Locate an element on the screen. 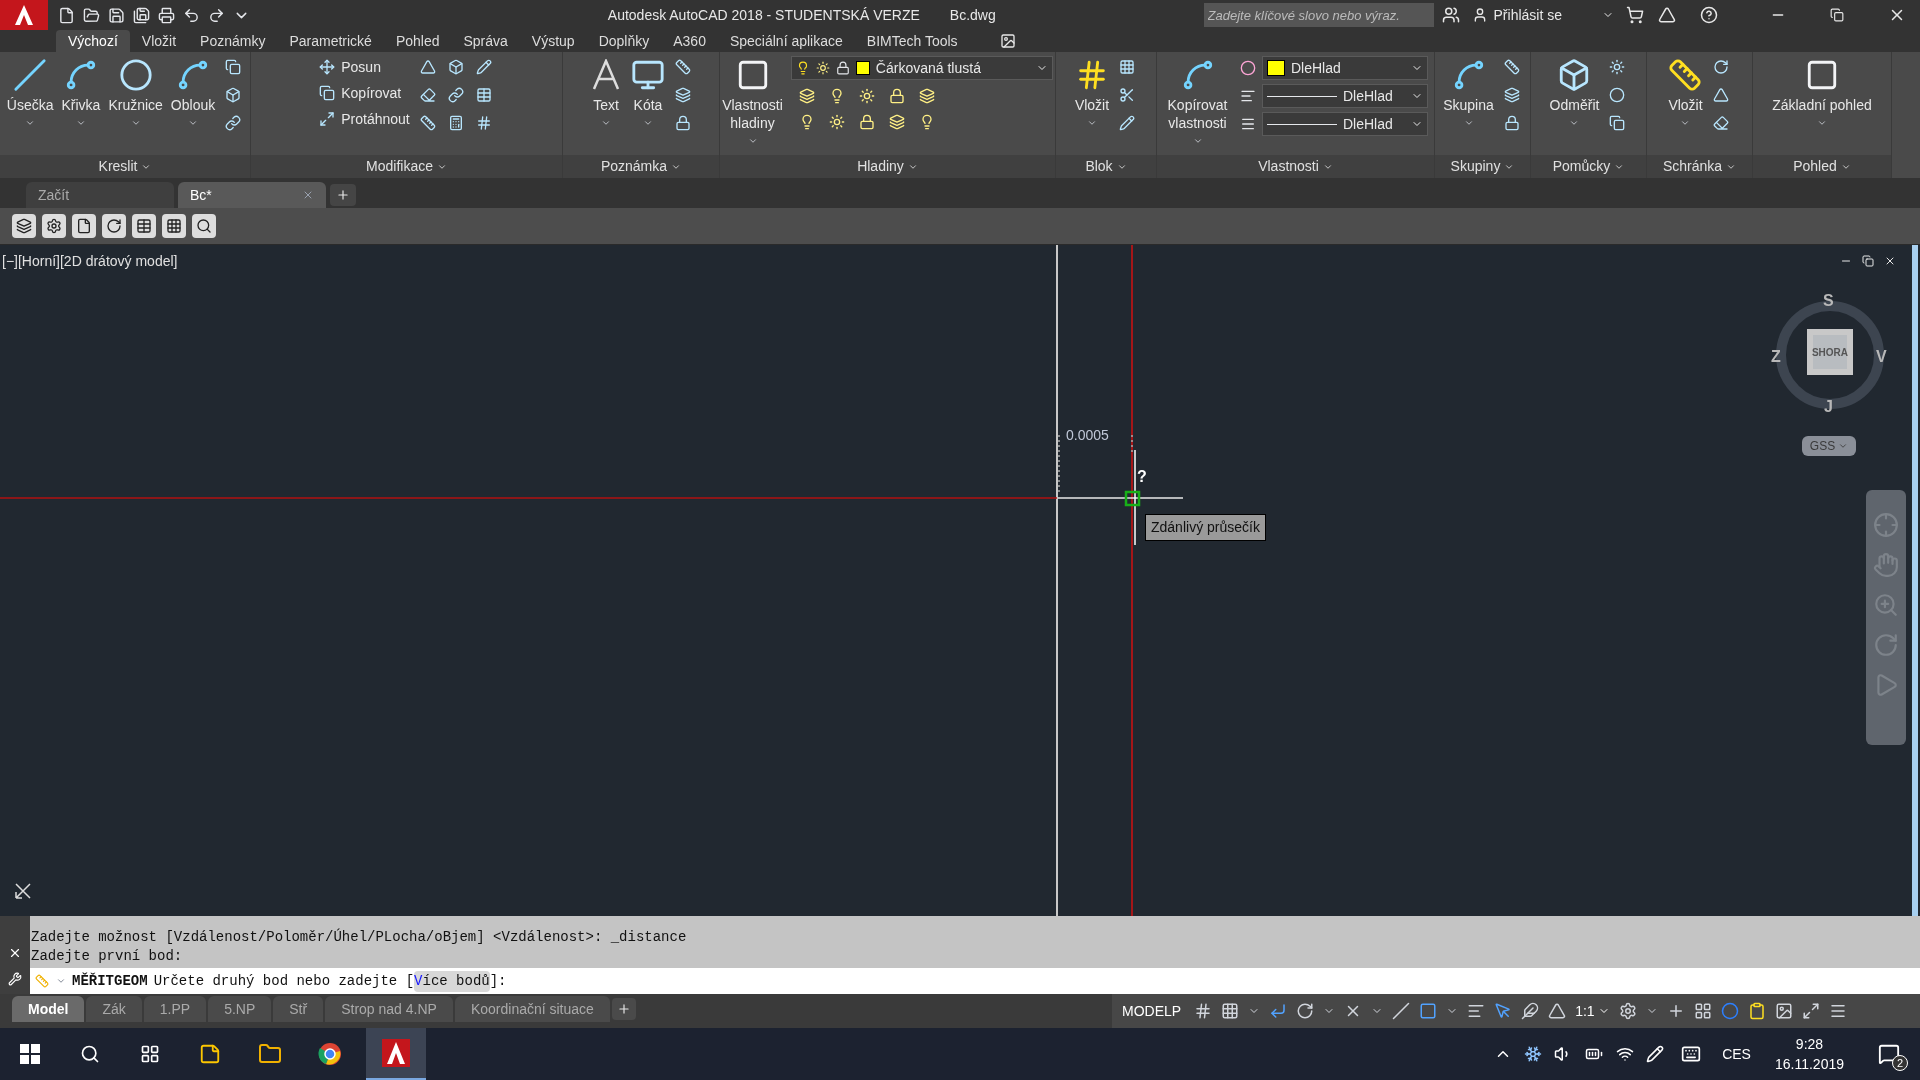 The image size is (1920, 1080). ribbon-button: Oblouk is located at coordinates (193, 90).